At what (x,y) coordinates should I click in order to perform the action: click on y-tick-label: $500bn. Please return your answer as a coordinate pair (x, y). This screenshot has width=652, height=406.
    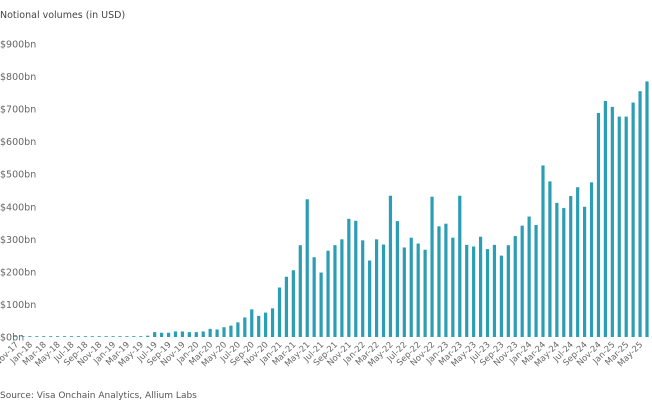
    Looking at the image, I should click on (18, 175).